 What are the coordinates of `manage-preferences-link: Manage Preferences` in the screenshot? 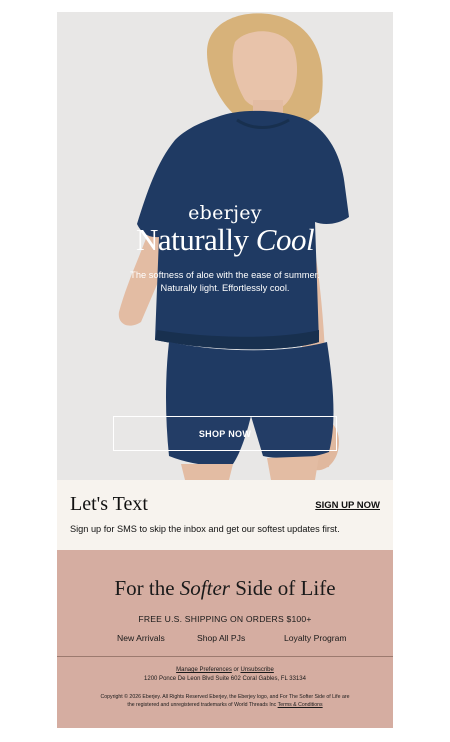 It's located at (204, 670).